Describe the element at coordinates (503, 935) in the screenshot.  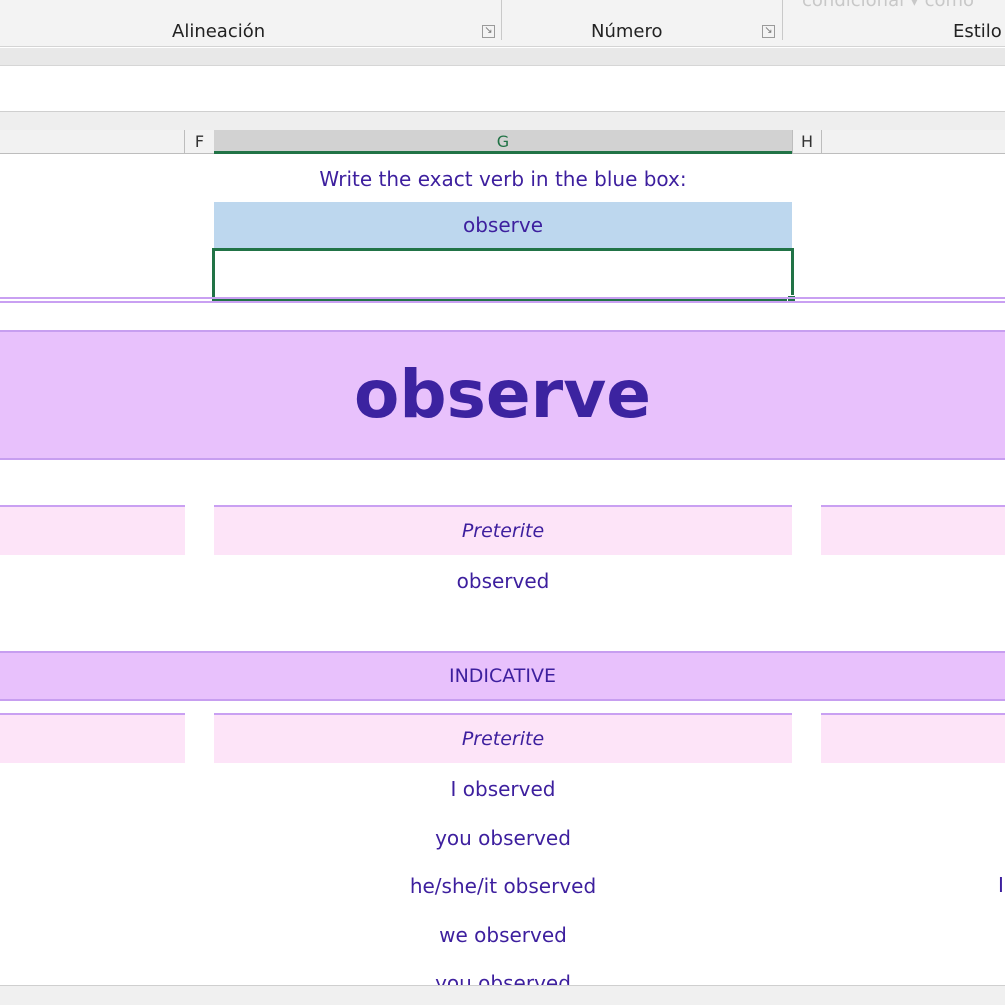
I see `conjugation-cell: we observed` at that location.